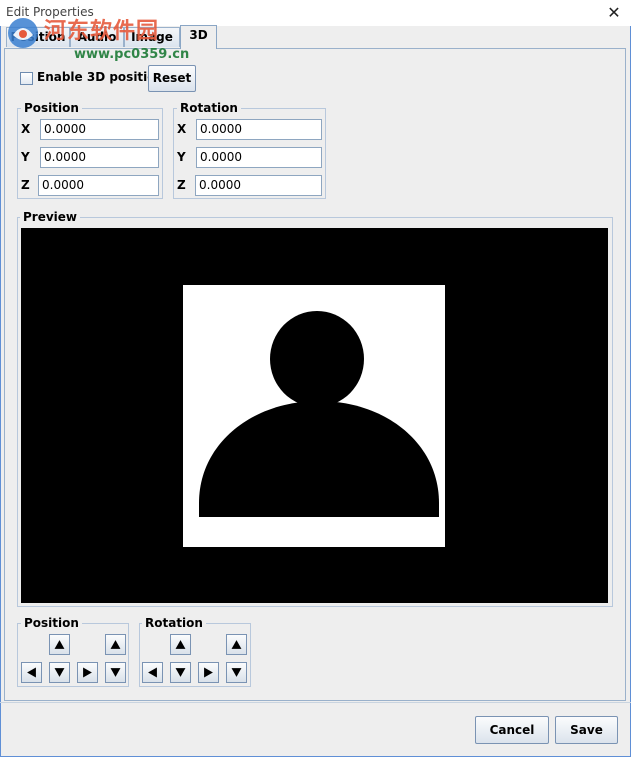 Image resolution: width=631 pixels, height=757 pixels. I want to click on rotation-forward-button, so click(236, 644).